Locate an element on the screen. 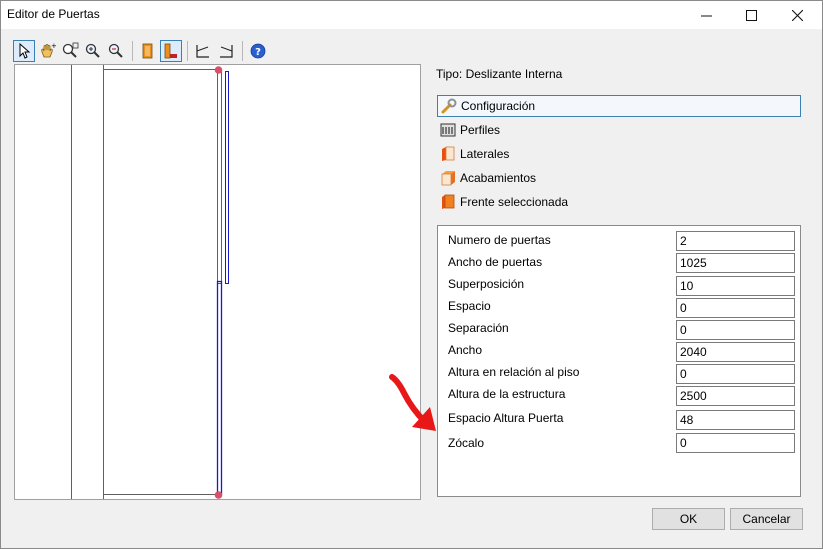 This screenshot has width=823, height=549. panel-item-label: Frente seleccionada is located at coordinates (514, 202).